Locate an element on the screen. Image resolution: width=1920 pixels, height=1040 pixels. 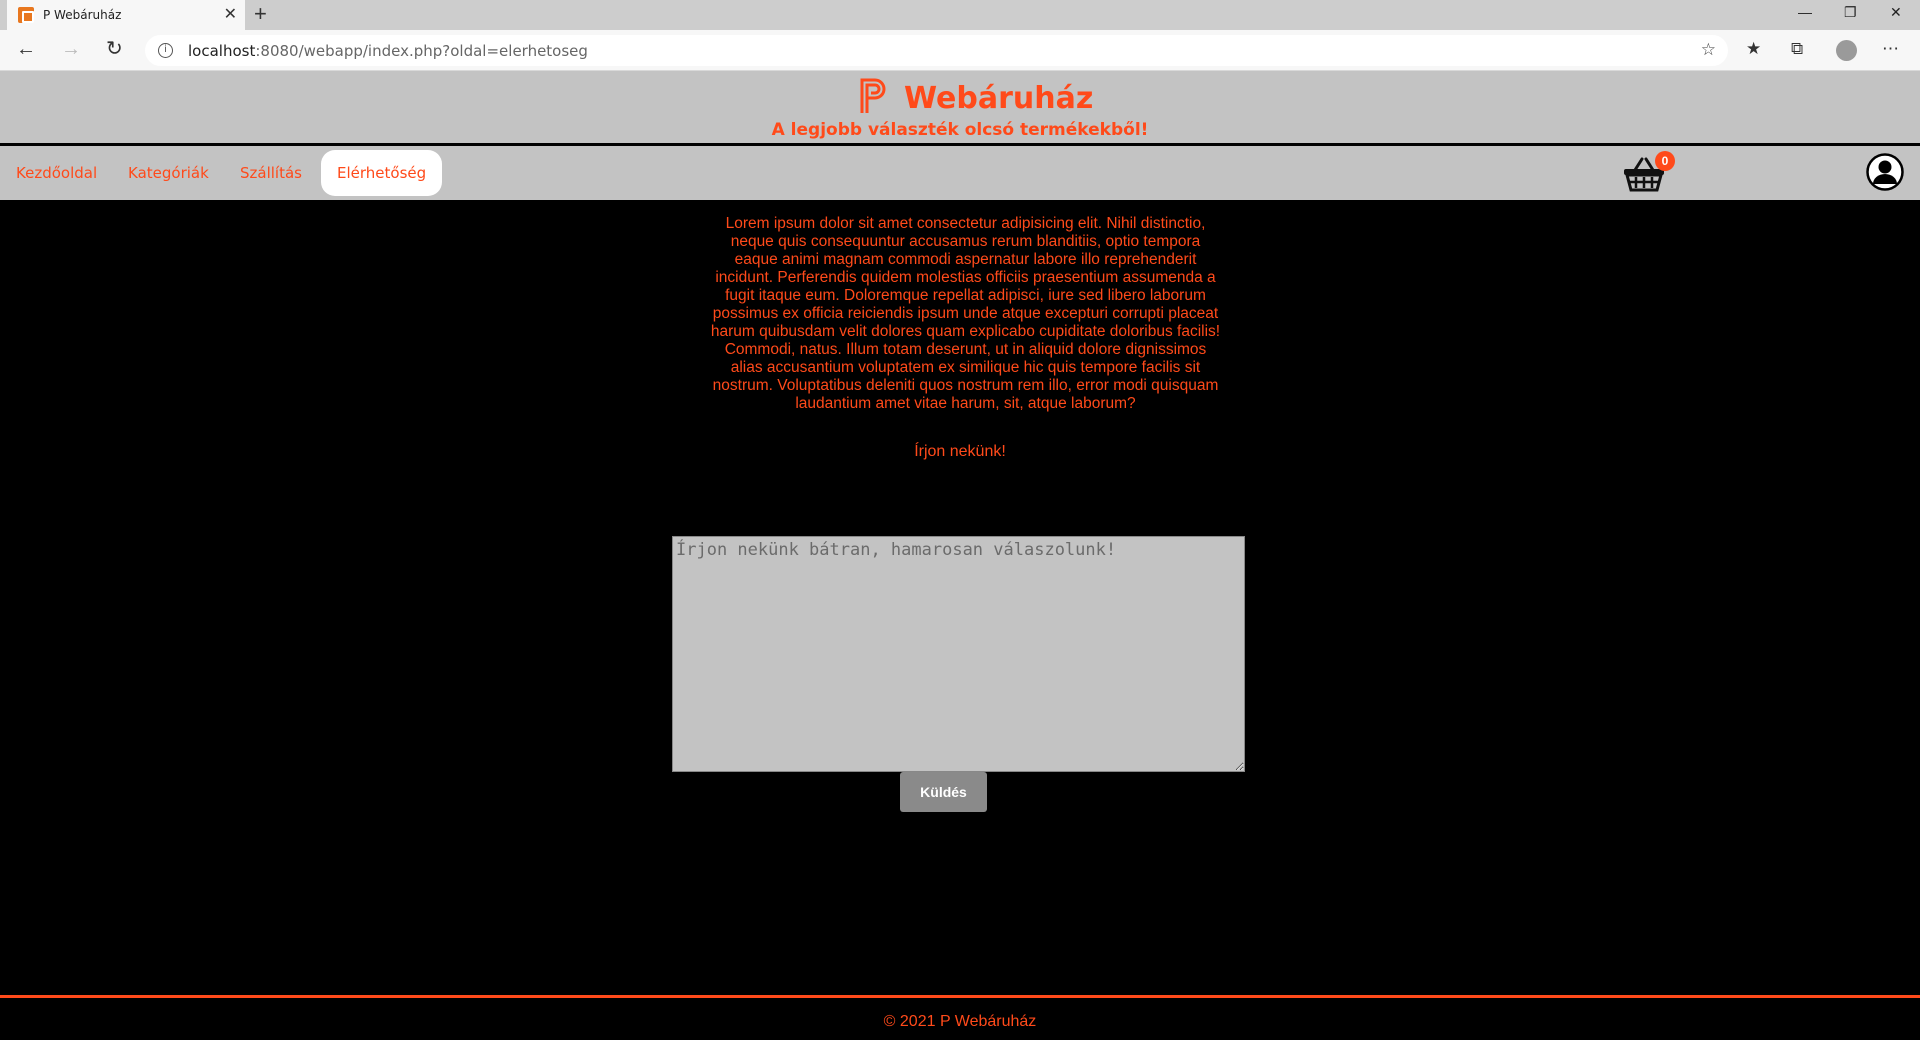
browser-tab: P Webáruház ✕ is located at coordinates (126, 15).